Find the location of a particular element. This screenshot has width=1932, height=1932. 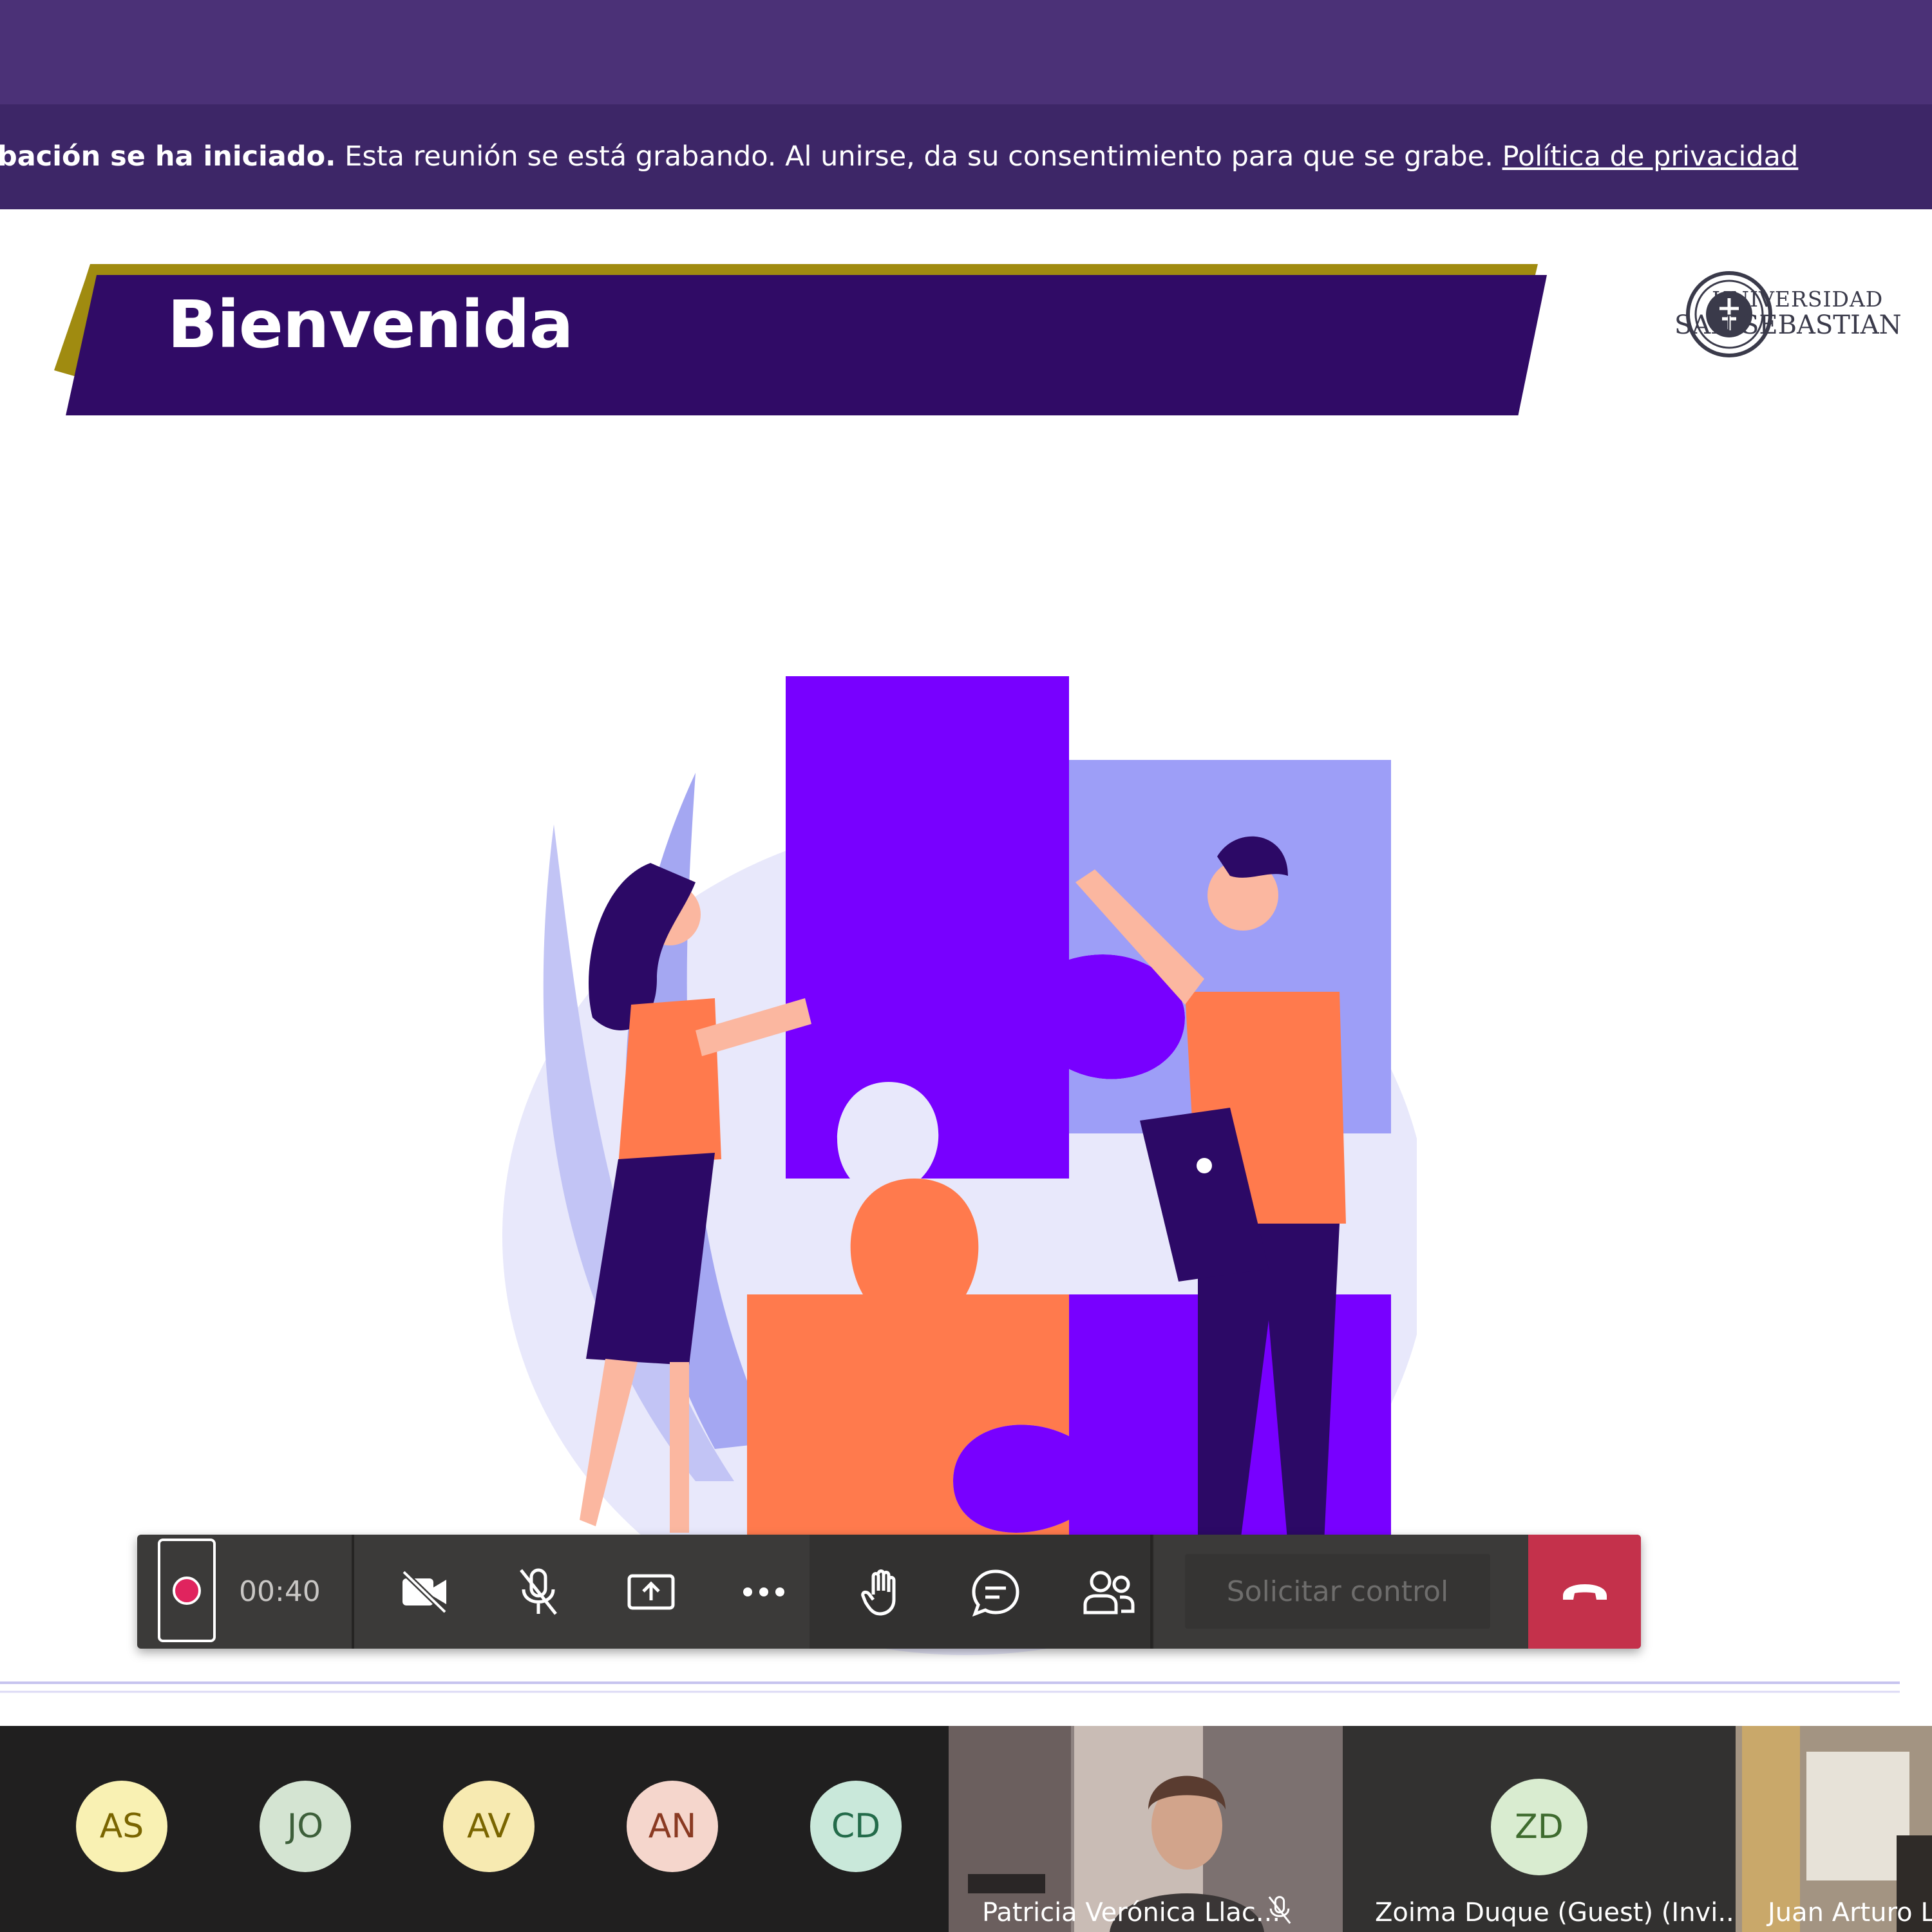

university-logo-text: UNIVERSIDAD SAN SEBASTIAN is located at coordinates (1788, 313).